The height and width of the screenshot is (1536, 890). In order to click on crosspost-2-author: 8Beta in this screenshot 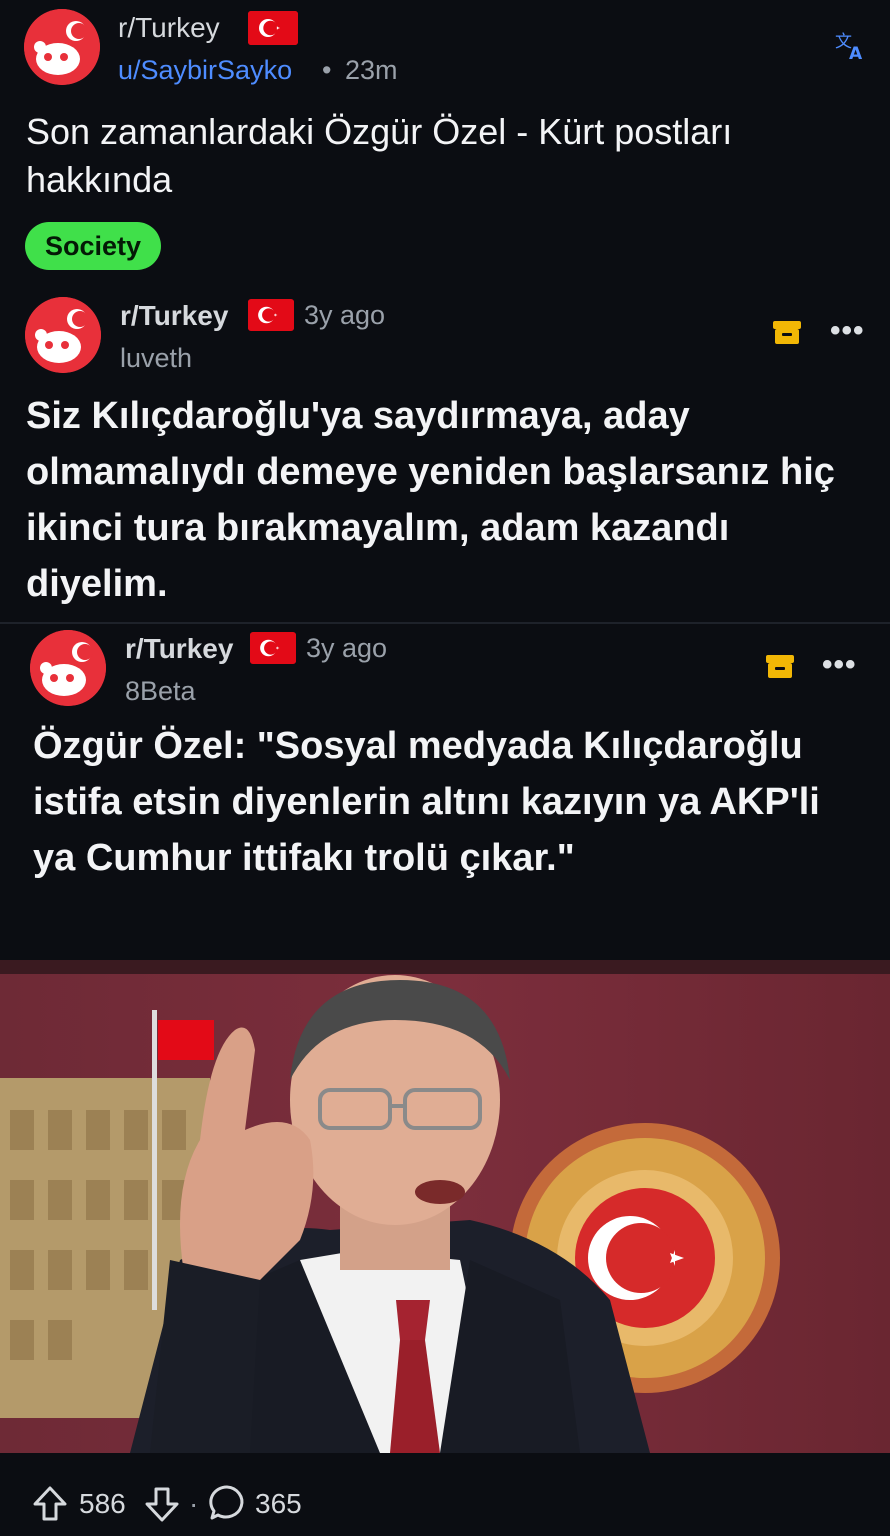, I will do `click(160, 691)`.